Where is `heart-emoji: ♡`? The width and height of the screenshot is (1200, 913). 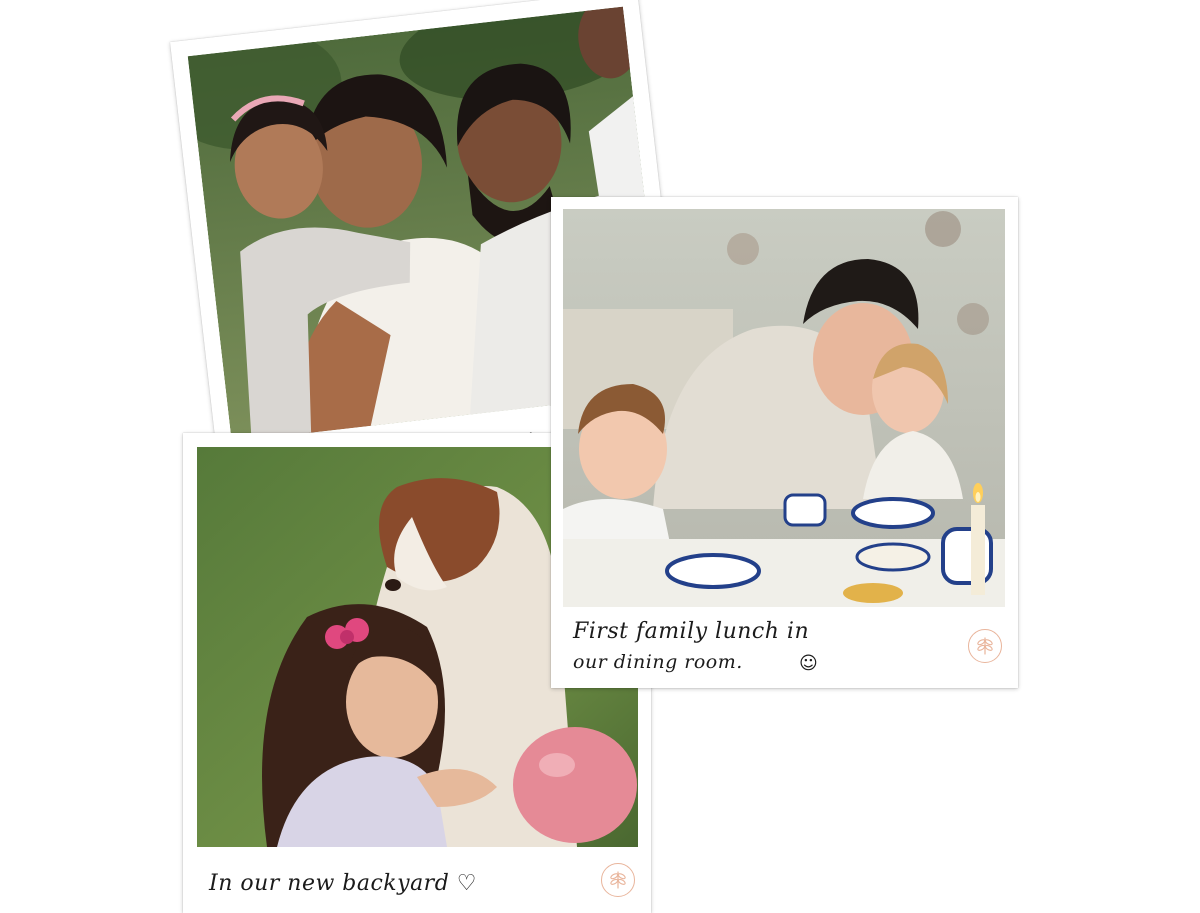 heart-emoji: ♡ is located at coordinates (467, 883).